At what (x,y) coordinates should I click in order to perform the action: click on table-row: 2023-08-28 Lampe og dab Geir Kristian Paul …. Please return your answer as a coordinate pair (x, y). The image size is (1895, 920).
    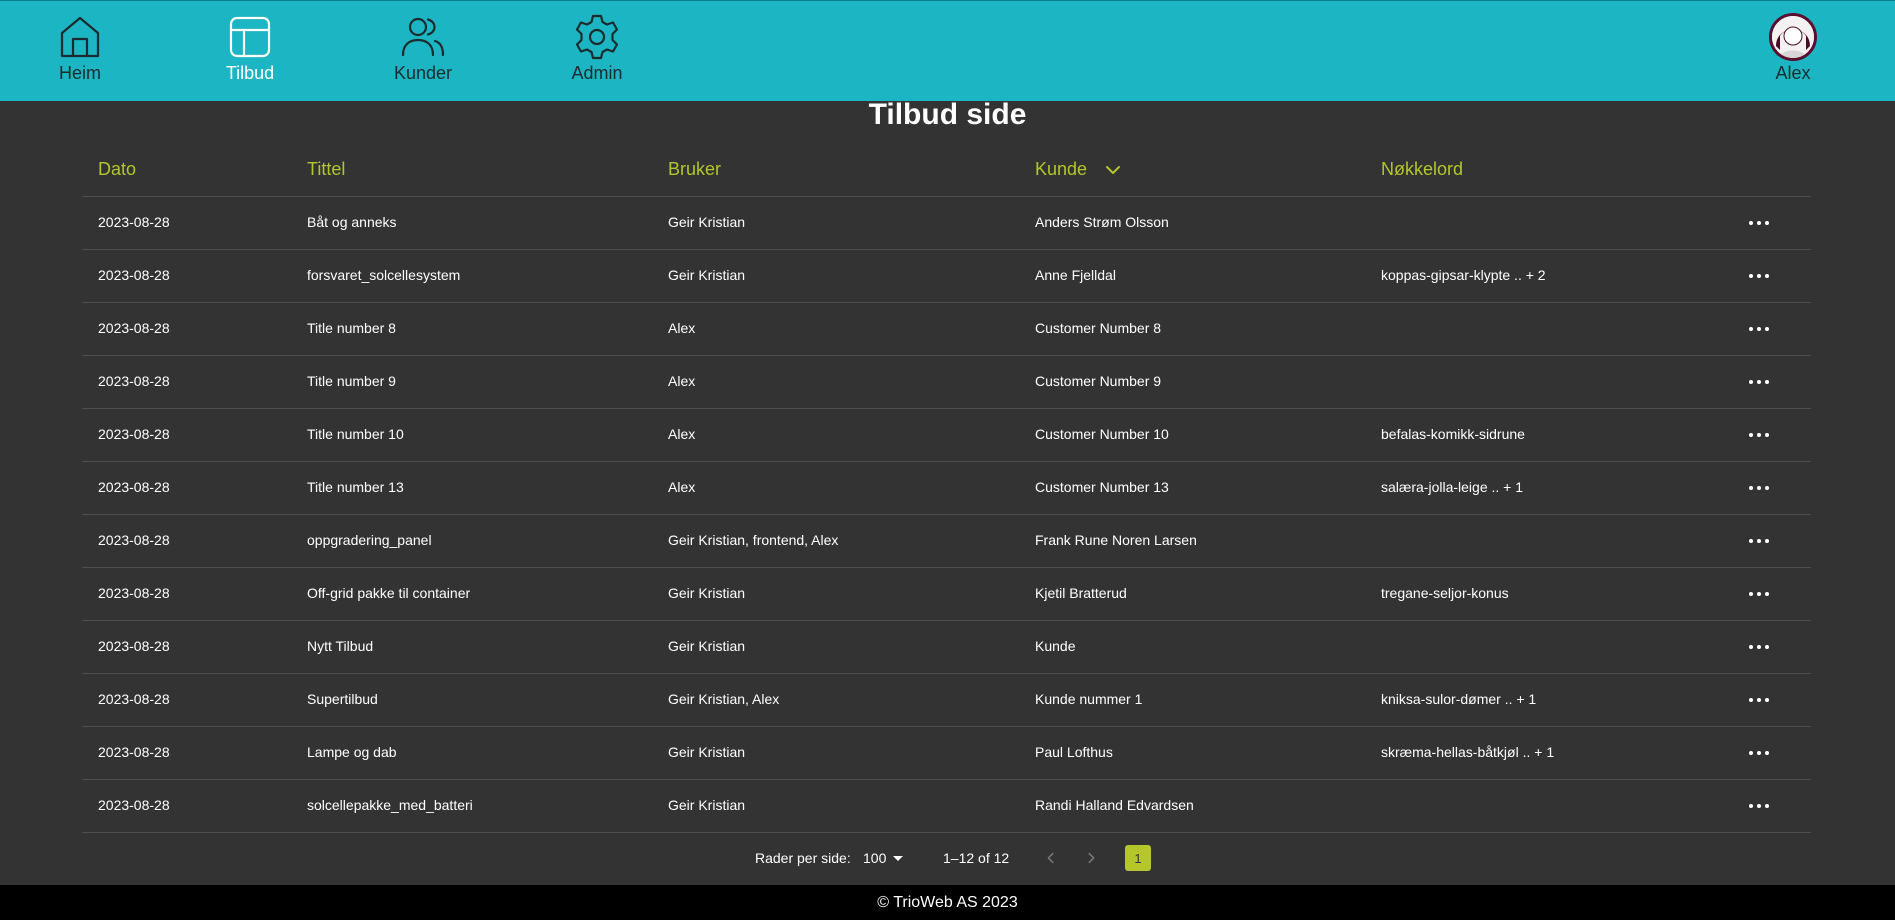
    Looking at the image, I should click on (946, 753).